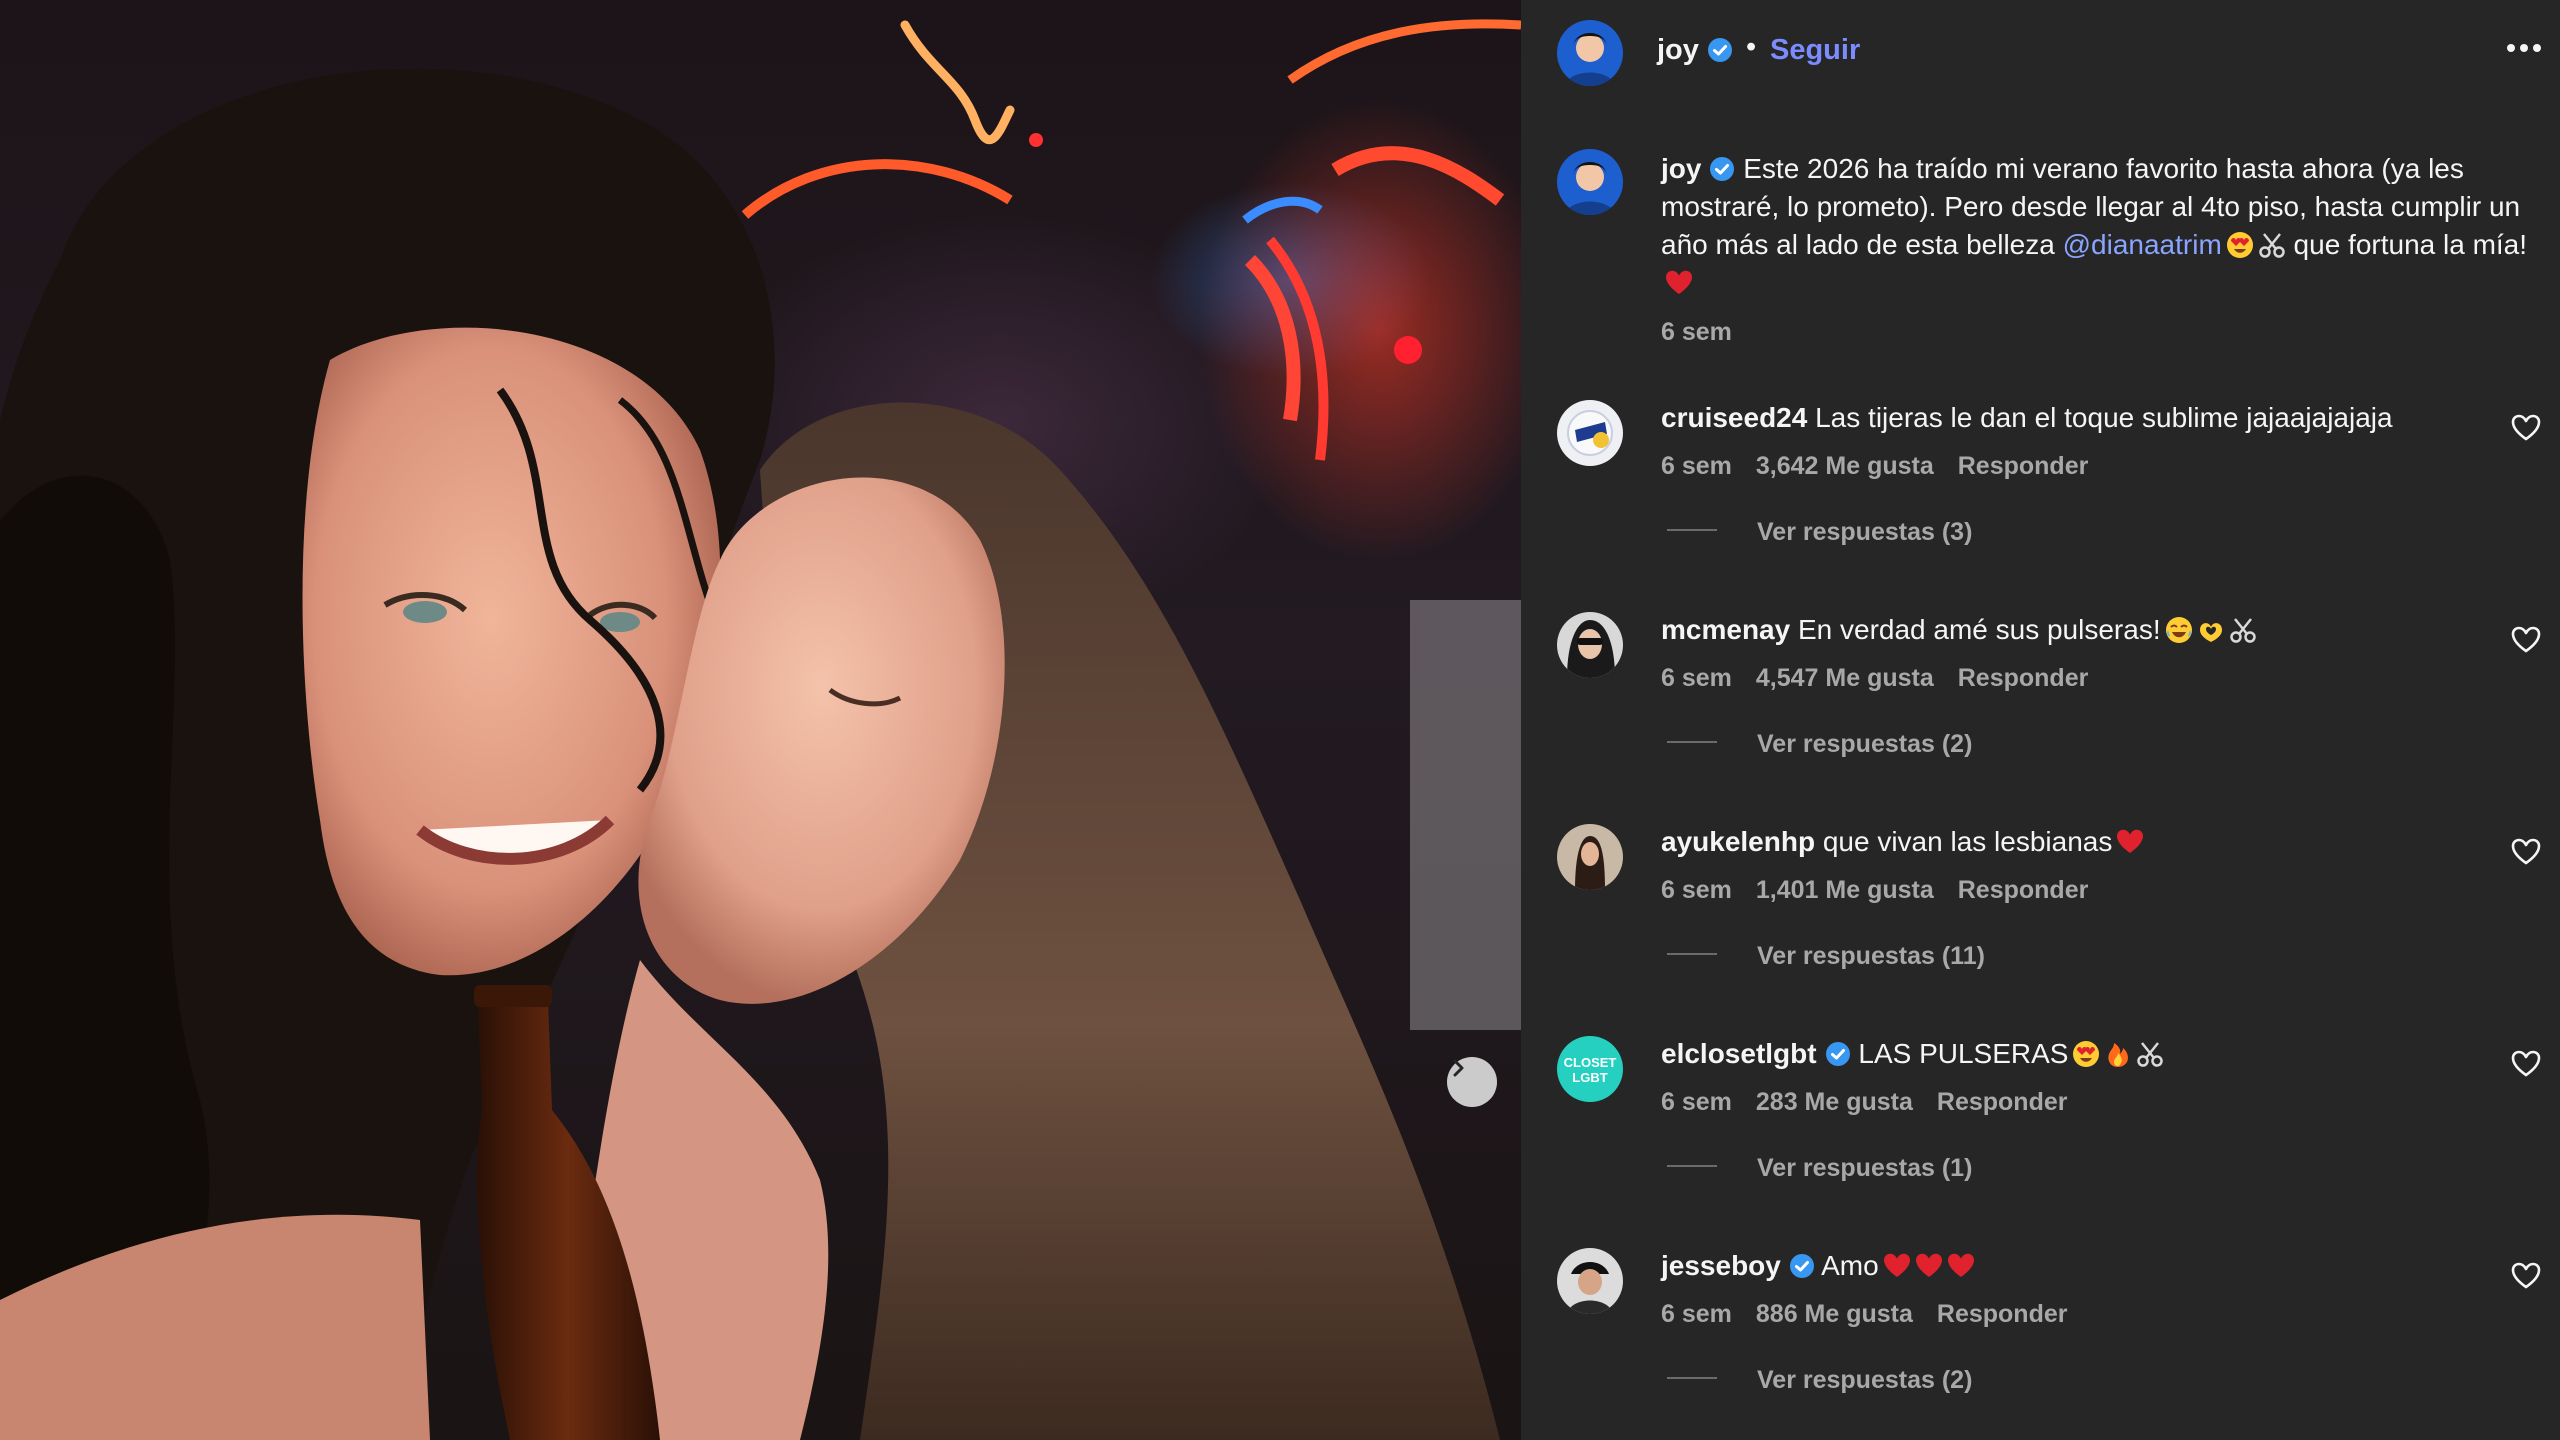 The width and height of the screenshot is (2560, 1440). Describe the element at coordinates (1967, 841) in the screenshot. I see `comment-text: que vivan las lesbianas` at that location.